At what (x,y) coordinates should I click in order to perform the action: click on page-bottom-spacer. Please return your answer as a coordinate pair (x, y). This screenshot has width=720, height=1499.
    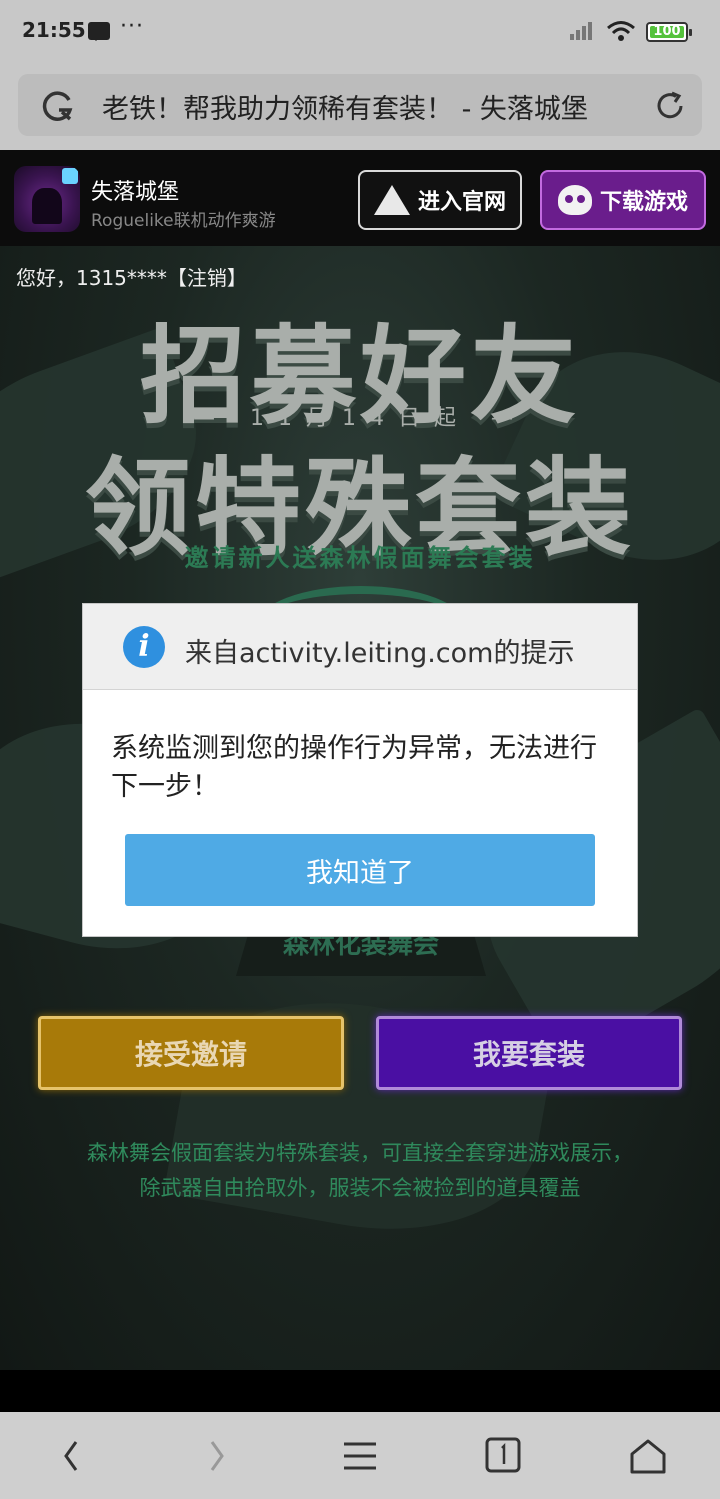
    Looking at the image, I should click on (360, 1391).